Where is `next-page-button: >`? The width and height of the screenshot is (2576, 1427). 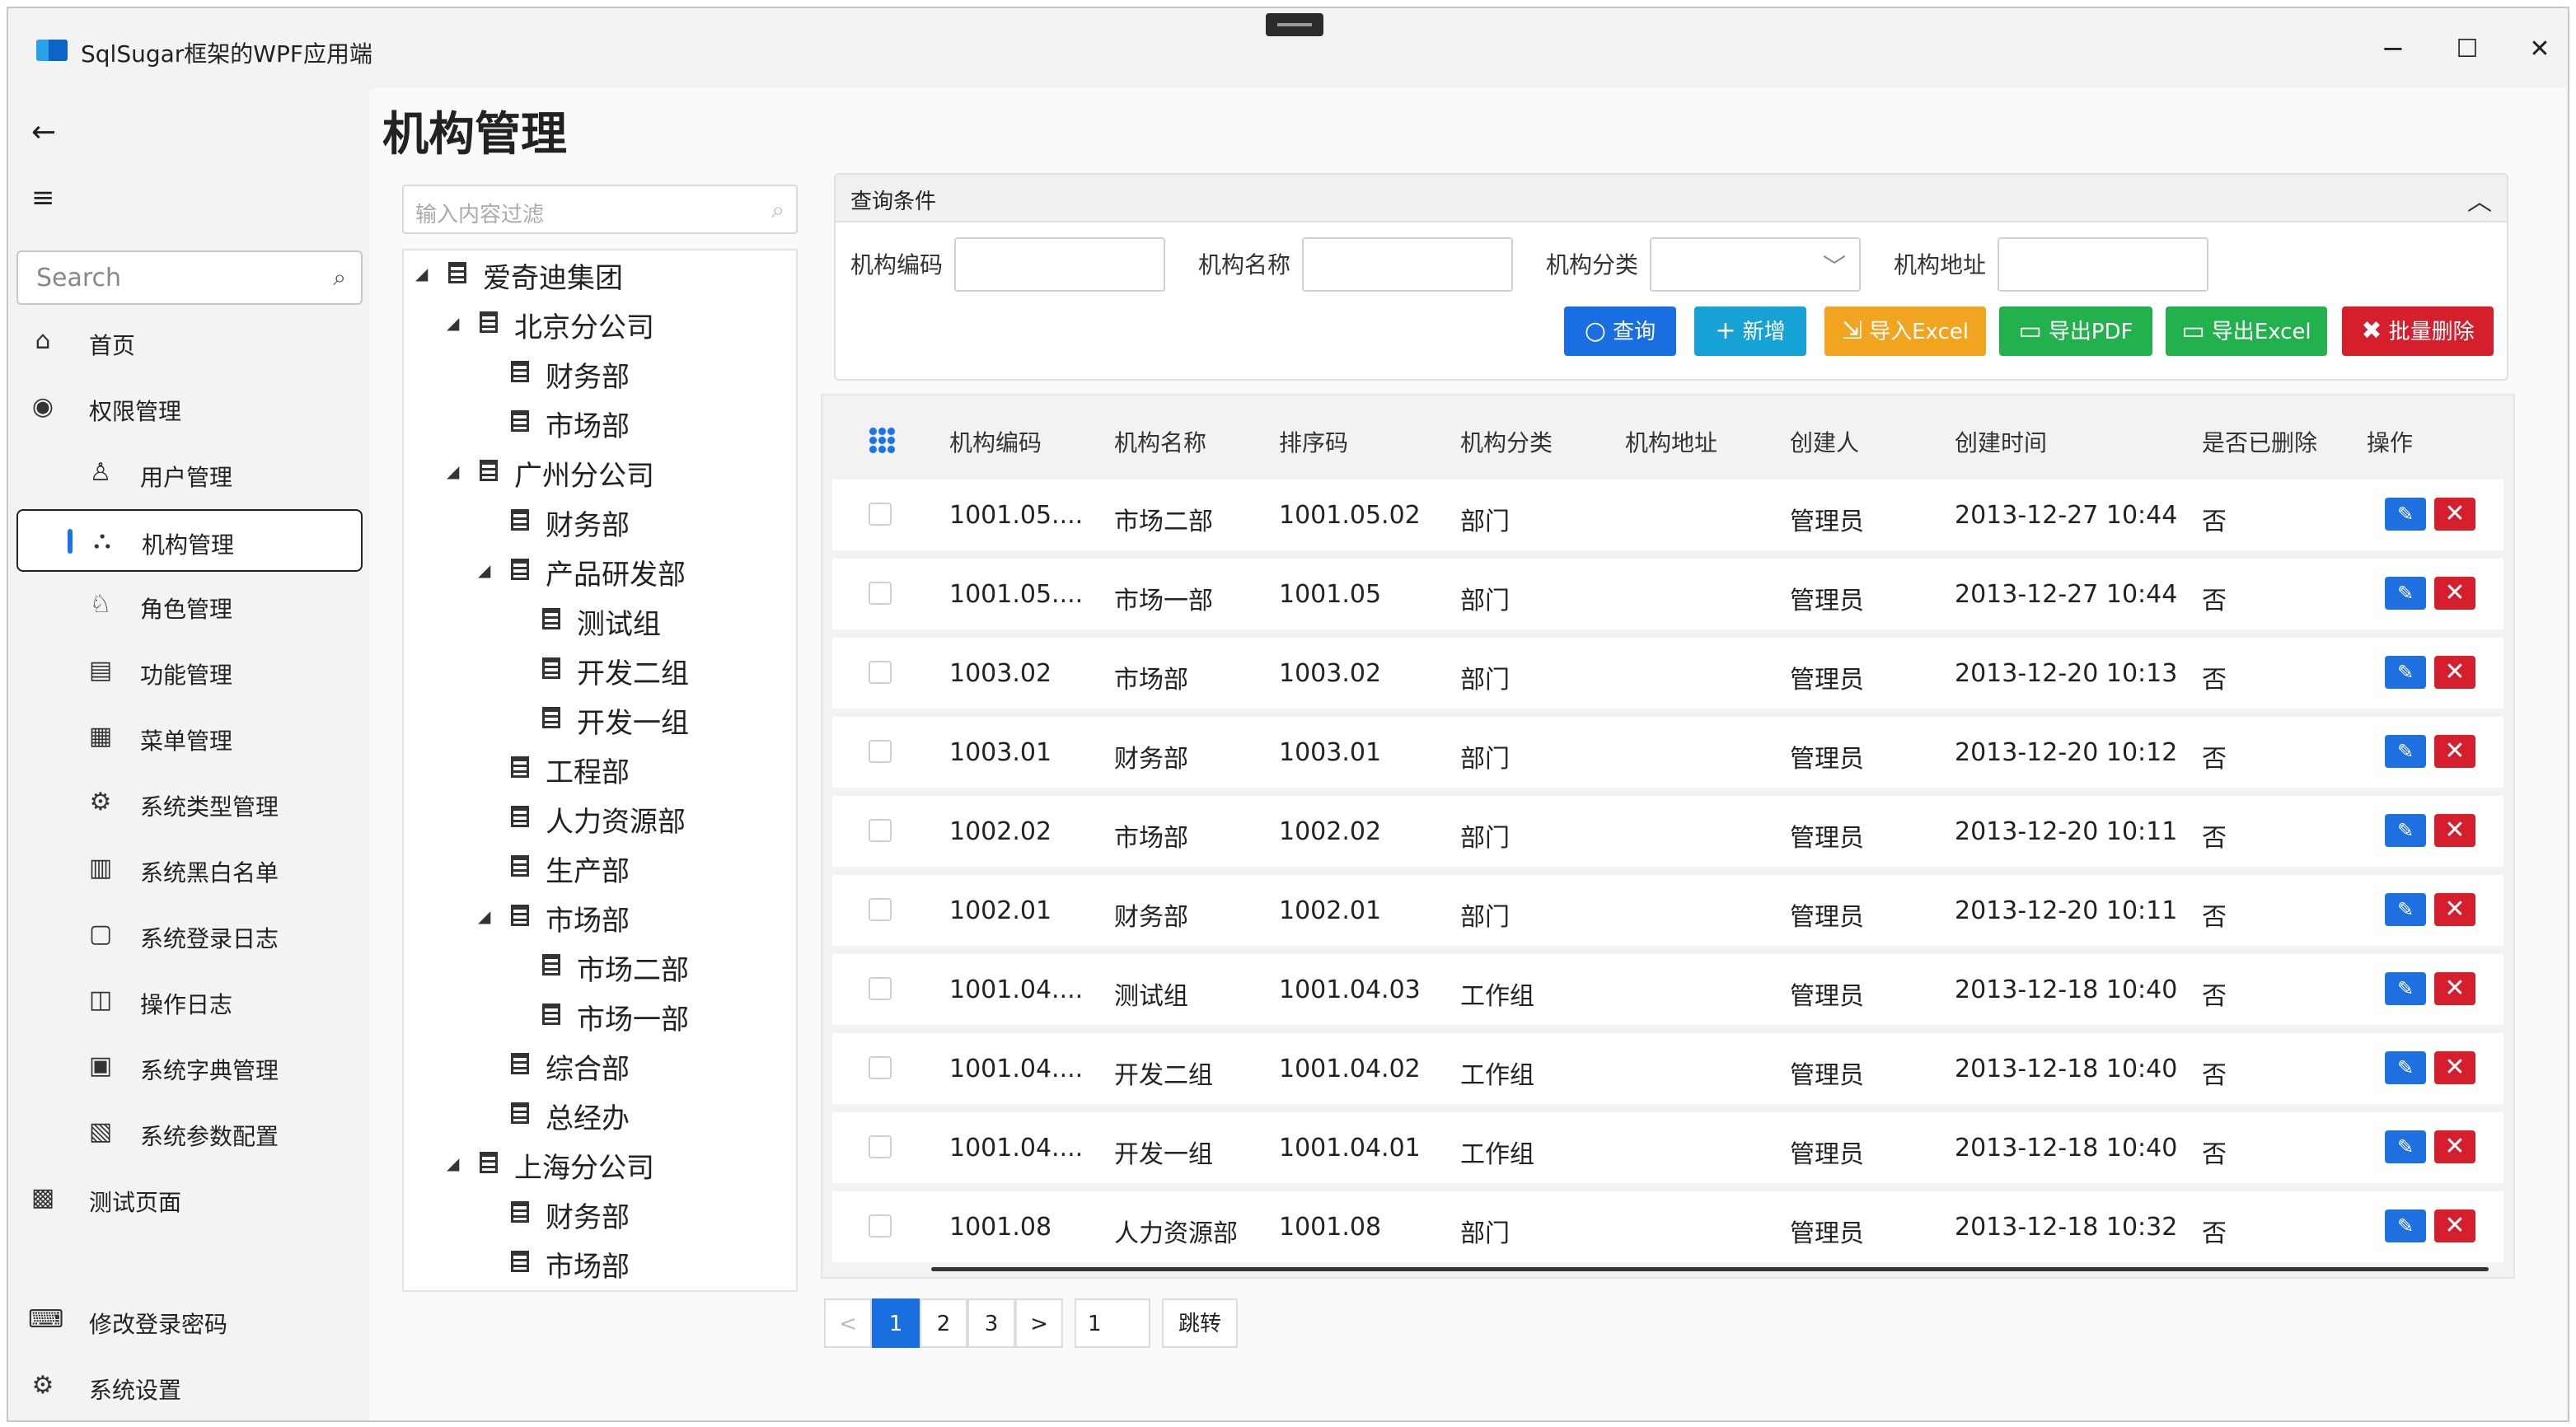
next-page-button: > is located at coordinates (1039, 1323).